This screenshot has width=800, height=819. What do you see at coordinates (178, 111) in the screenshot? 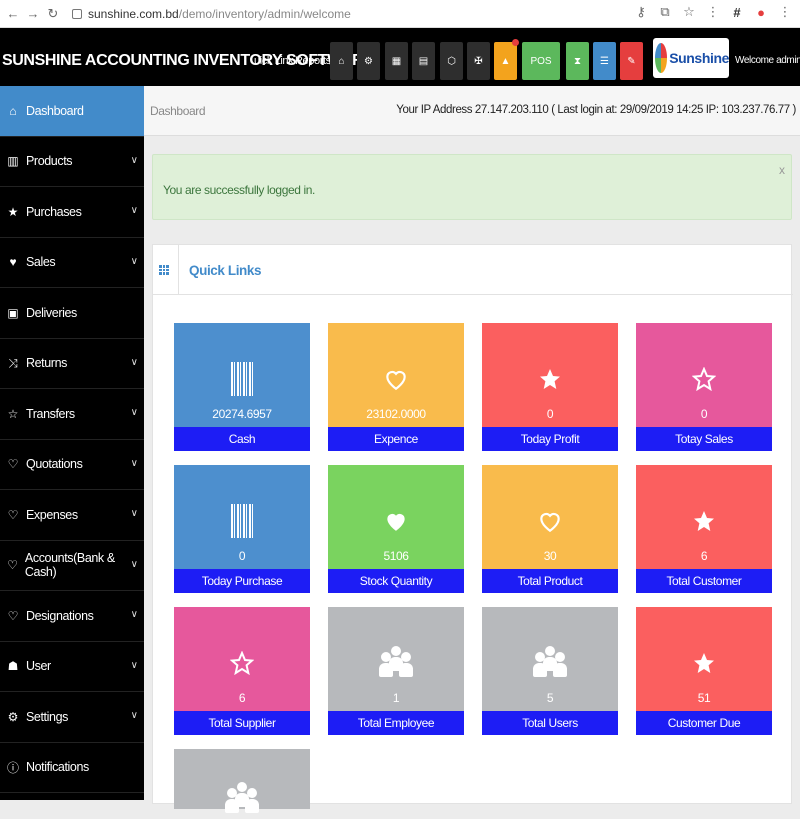
I see `breadcrumb: Dashboard` at bounding box center [178, 111].